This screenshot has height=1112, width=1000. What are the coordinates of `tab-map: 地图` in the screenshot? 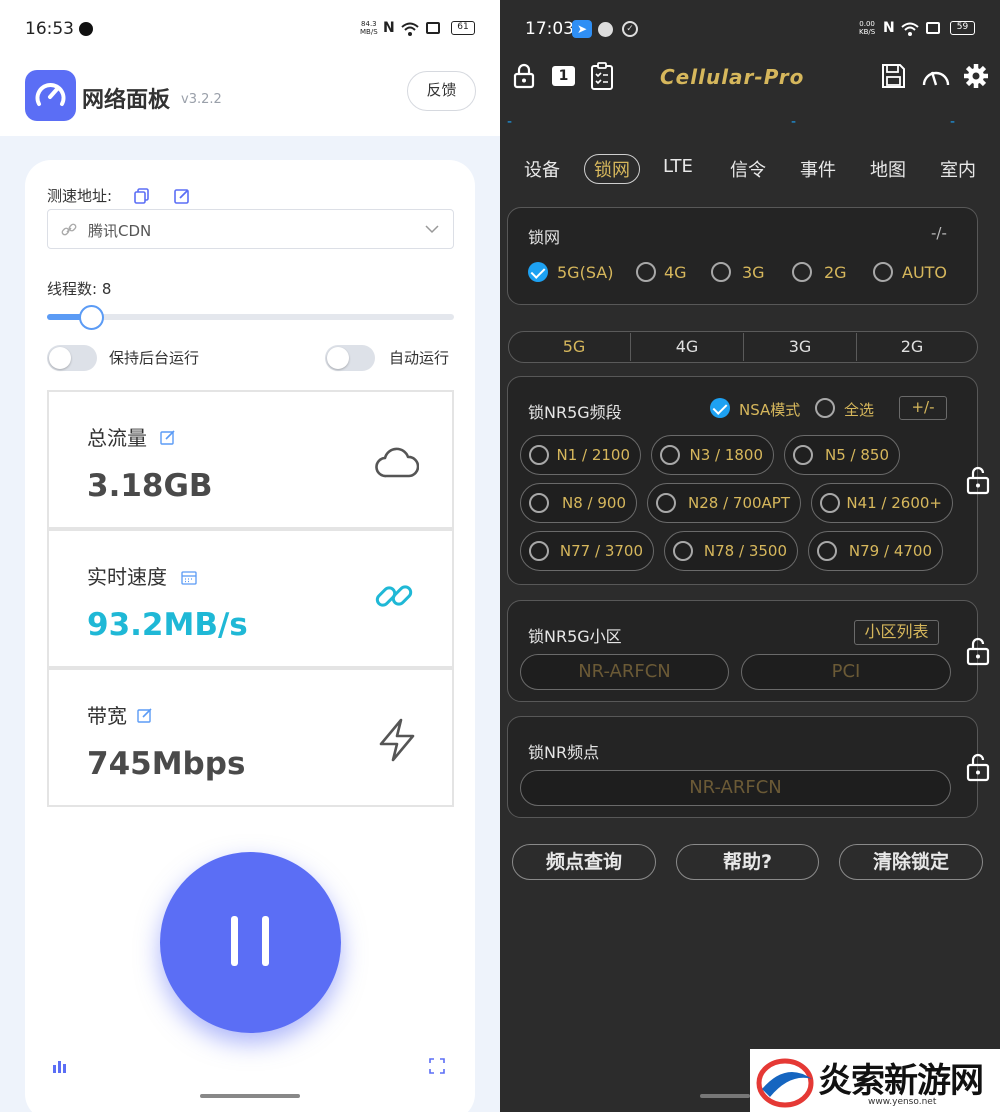 It's located at (888, 169).